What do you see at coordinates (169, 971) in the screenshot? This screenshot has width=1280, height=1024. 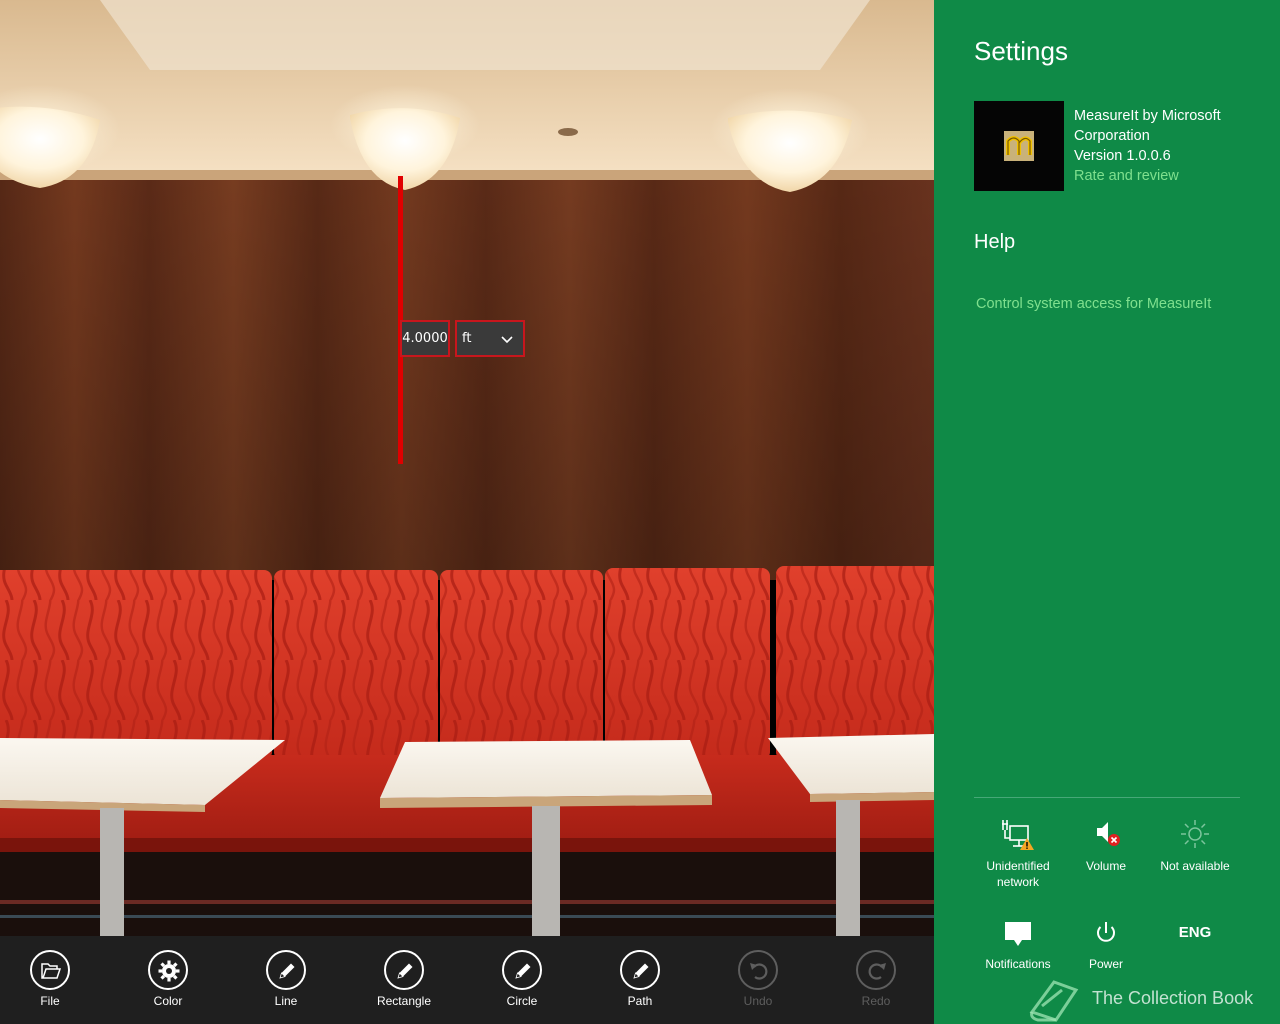 I see `gear-icon` at bounding box center [169, 971].